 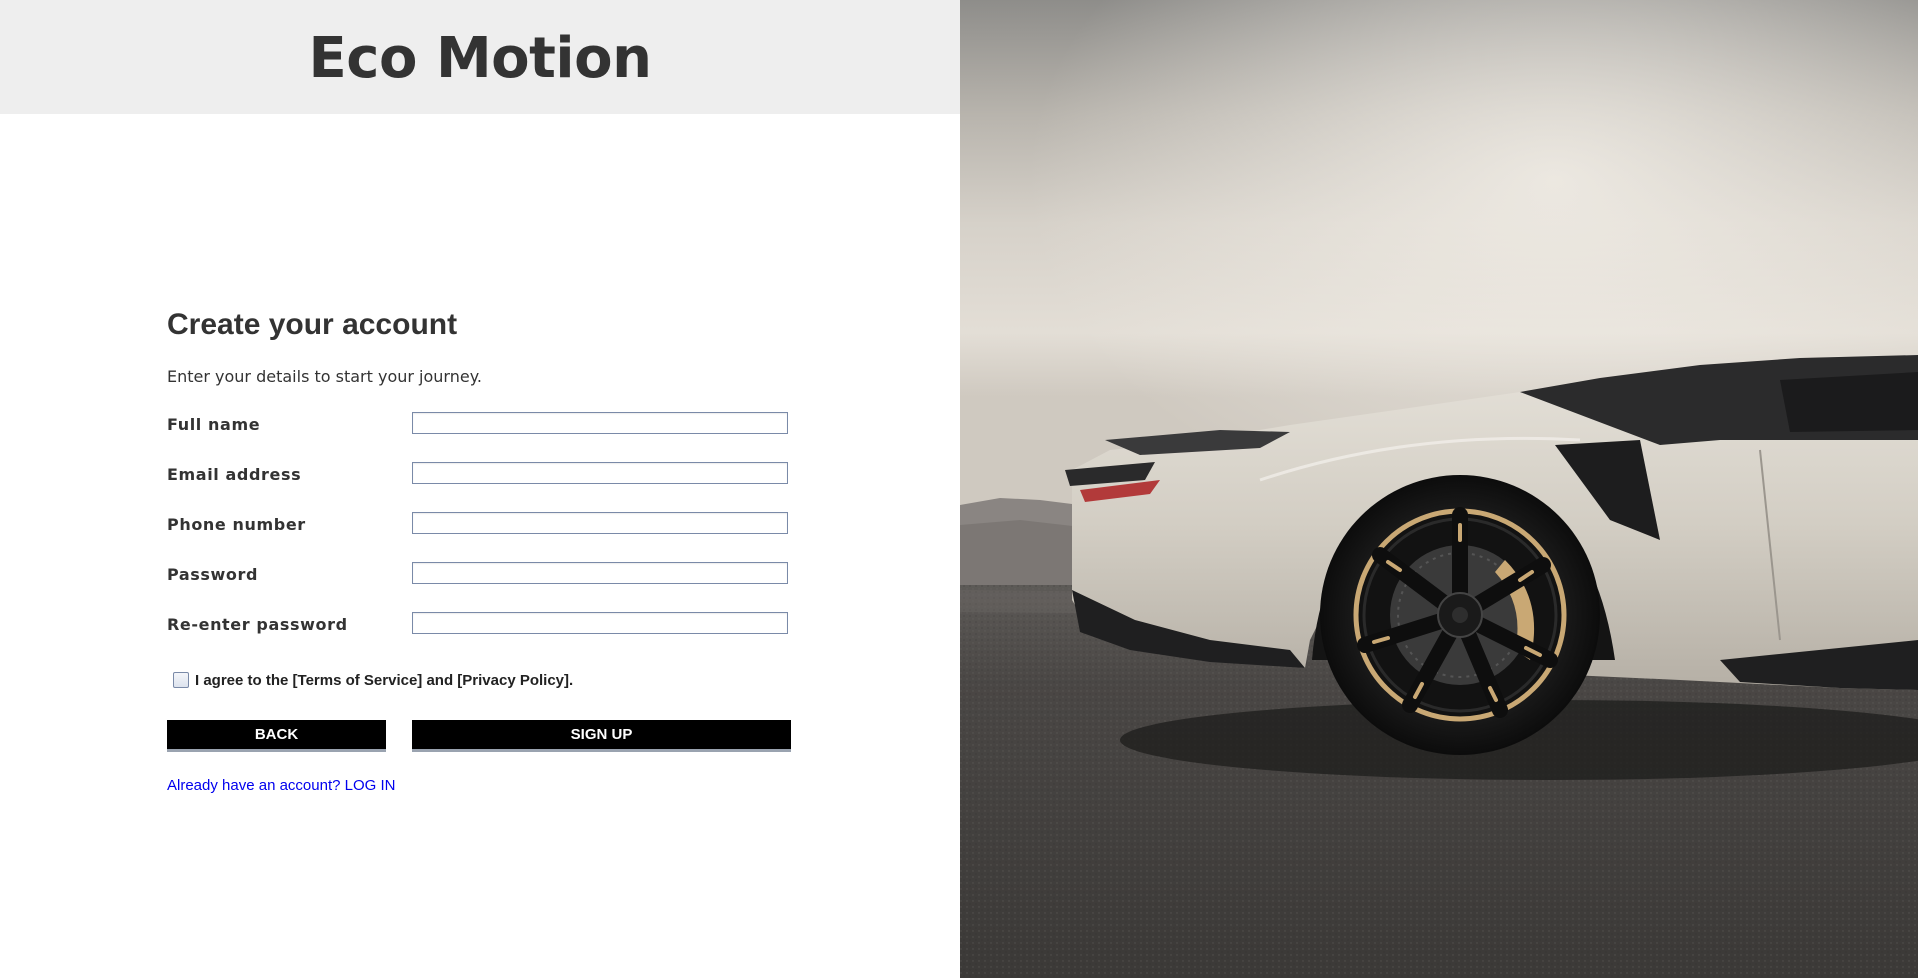 What do you see at coordinates (600, 523) in the screenshot?
I see `phone-input` at bounding box center [600, 523].